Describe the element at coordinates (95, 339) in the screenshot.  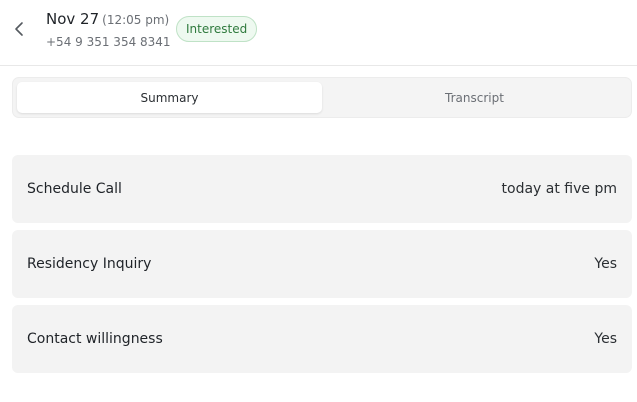
I see `field-label: Contact willingness` at that location.